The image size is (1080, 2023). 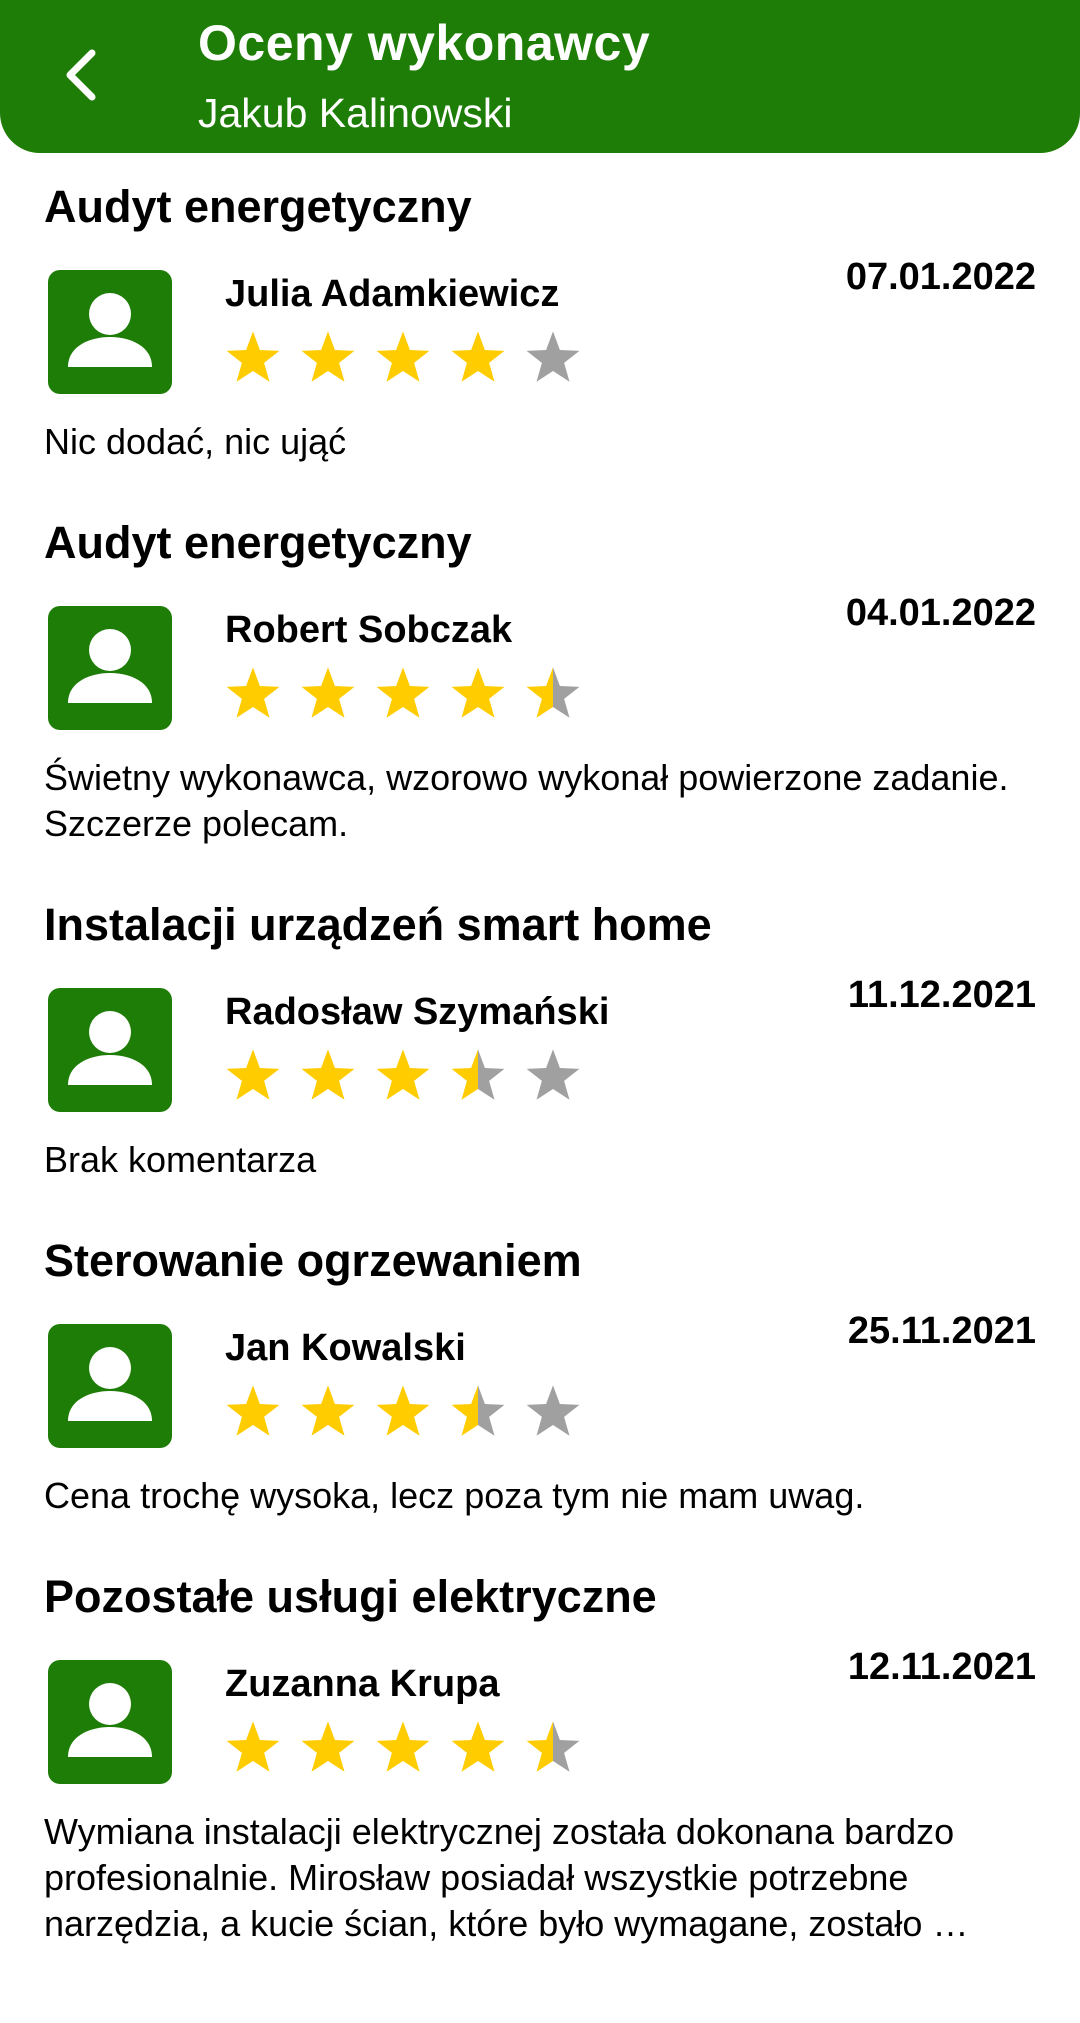 I want to click on review-comment: Nic dodać, nic ująć, so click(x=195, y=441).